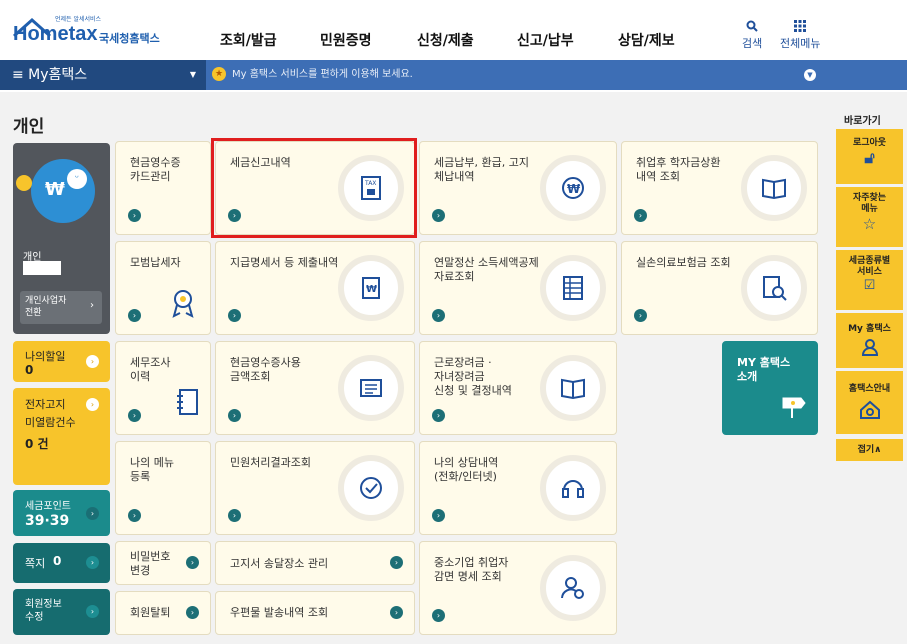 Image resolution: width=907 pixels, height=644 pixels. Describe the element at coordinates (265, 369) in the screenshot. I see `tile-label: 현금영수증사용 금액조회` at that location.